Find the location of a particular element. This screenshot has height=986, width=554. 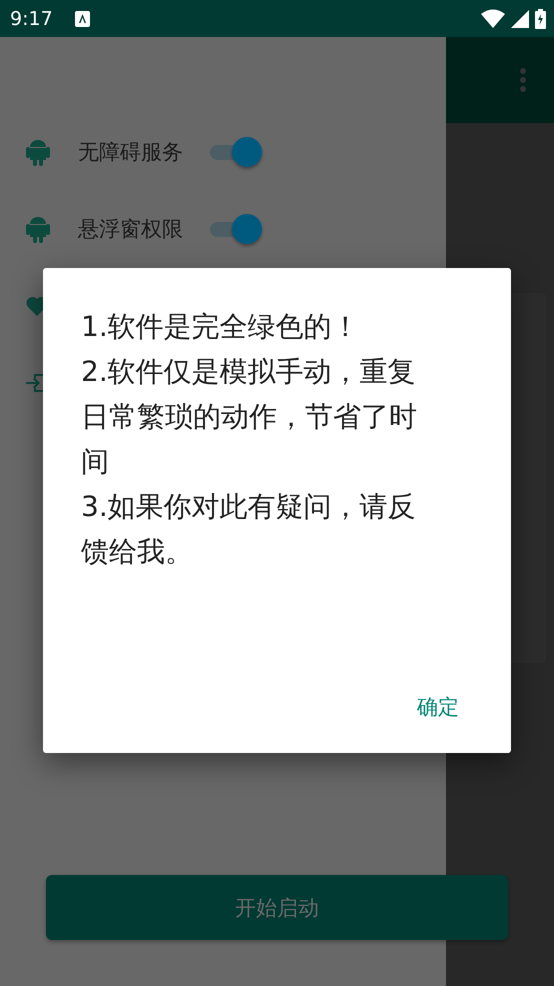

confirm-button: 确定 is located at coordinates (438, 707).